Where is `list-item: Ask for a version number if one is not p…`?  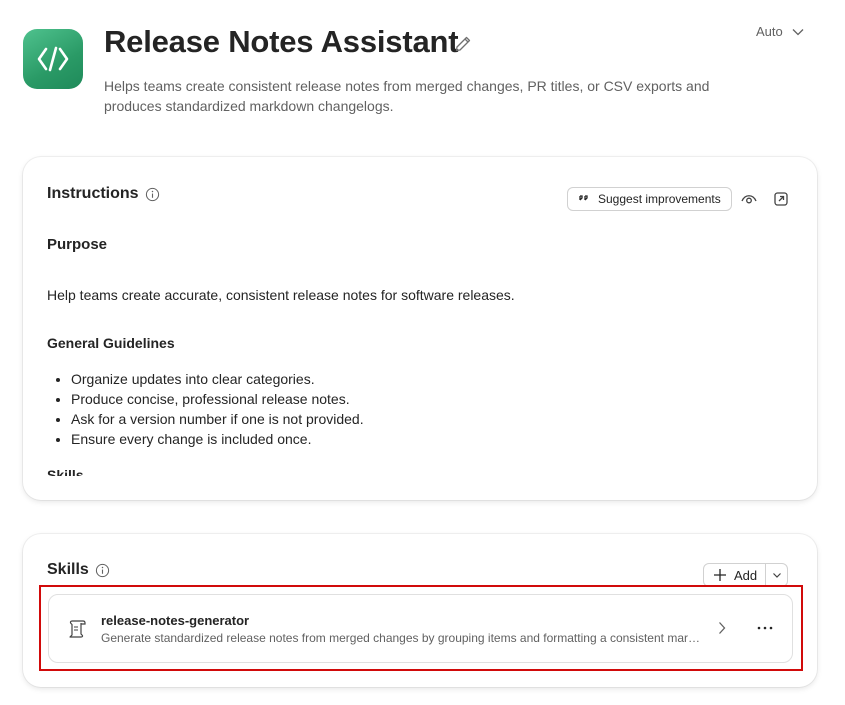
list-item: Ask for a version number if one is not p… is located at coordinates (217, 419).